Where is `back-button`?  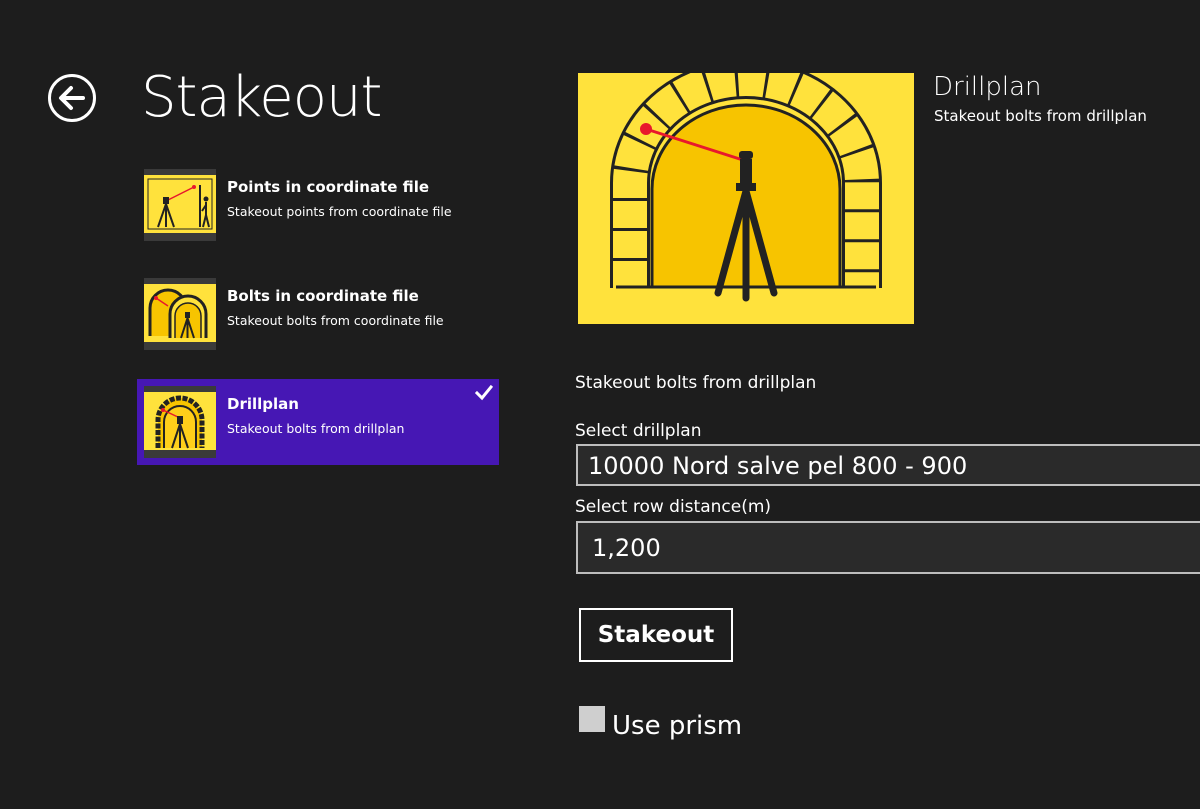
back-button is located at coordinates (72, 98).